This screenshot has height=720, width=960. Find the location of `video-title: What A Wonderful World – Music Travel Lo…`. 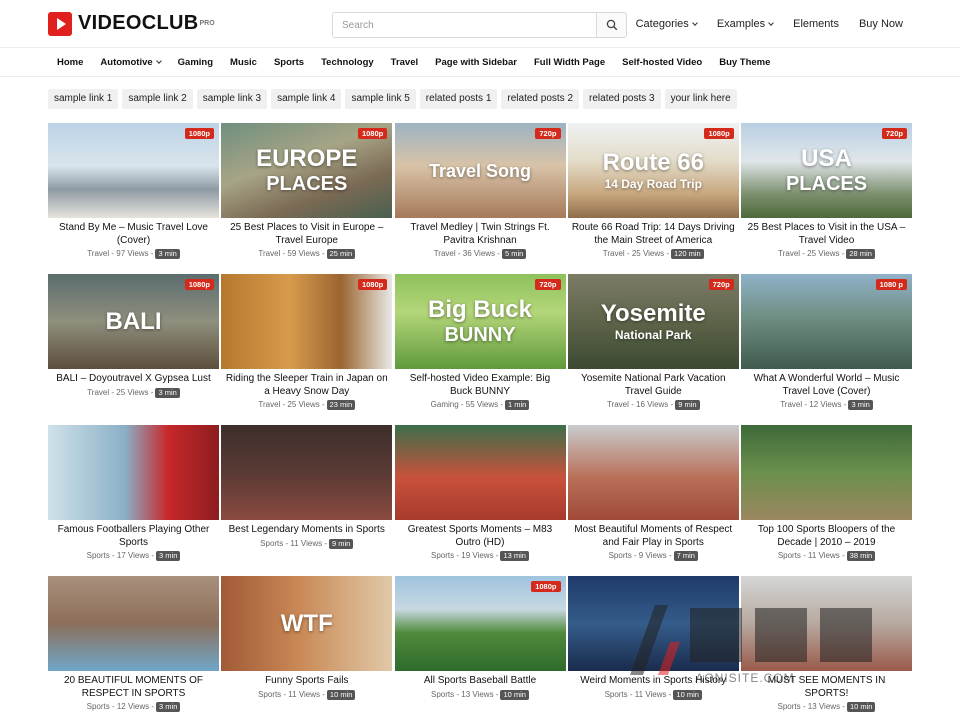

video-title: What A Wonderful World – Music Travel Lo… is located at coordinates (826, 385).